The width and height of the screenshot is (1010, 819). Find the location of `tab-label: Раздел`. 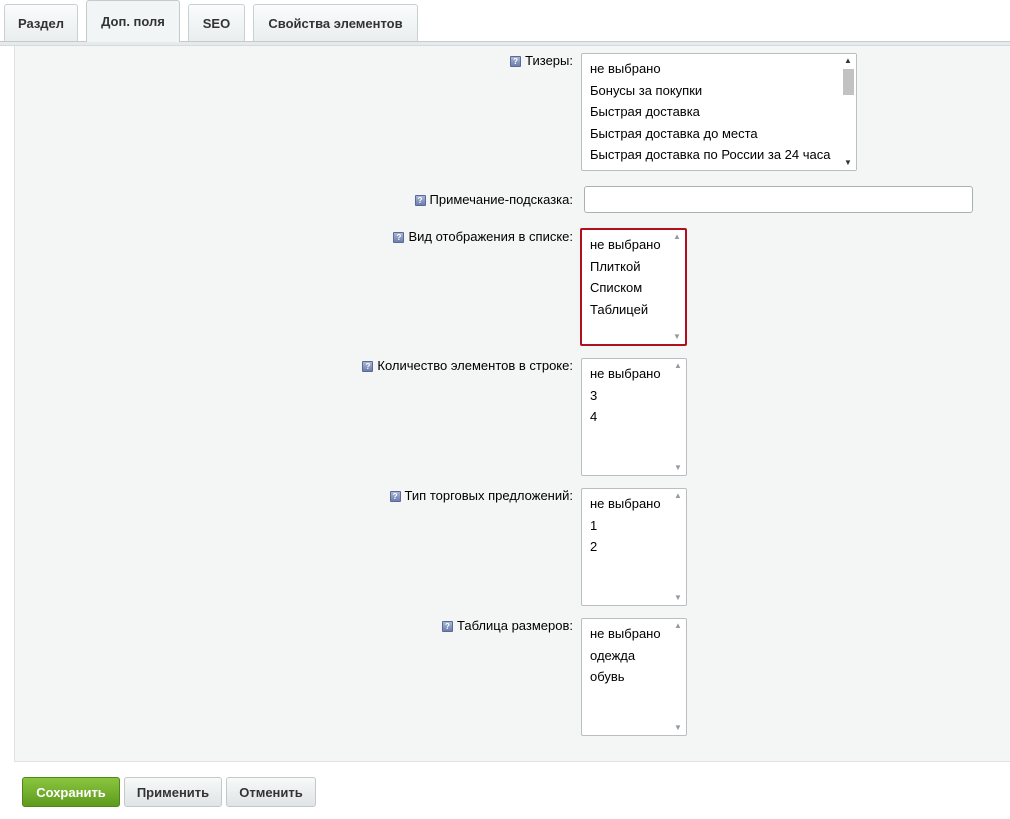

tab-label: Раздел is located at coordinates (41, 23).